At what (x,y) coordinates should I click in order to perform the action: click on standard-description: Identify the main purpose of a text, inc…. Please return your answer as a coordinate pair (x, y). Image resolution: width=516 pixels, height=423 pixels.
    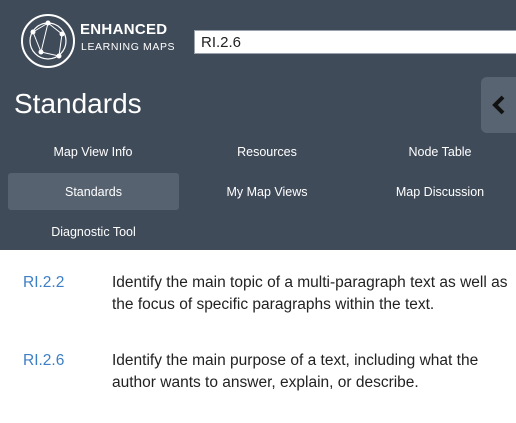
    Looking at the image, I should click on (295, 371).